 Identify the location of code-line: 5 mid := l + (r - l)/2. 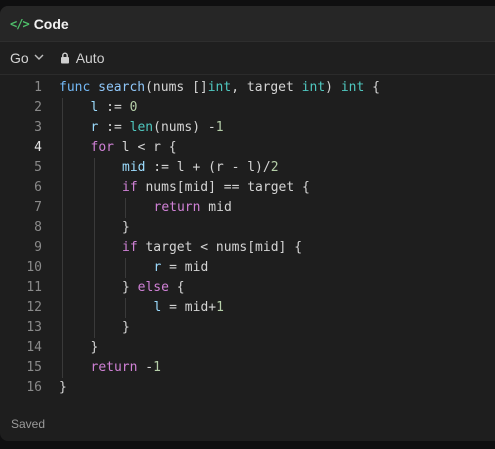
(247, 168).